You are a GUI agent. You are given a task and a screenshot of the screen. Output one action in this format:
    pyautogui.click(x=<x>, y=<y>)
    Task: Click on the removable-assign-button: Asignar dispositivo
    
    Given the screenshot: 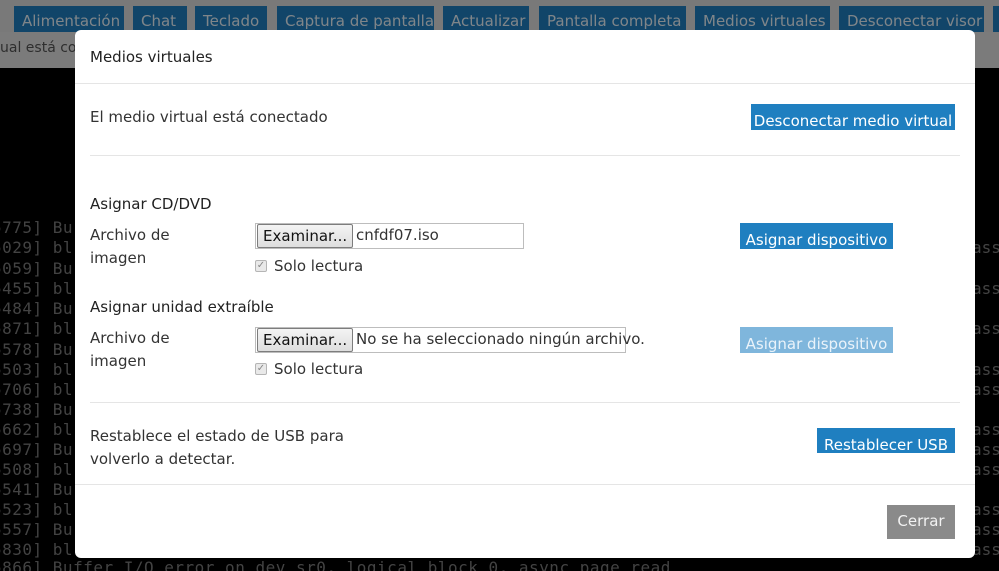 What is the action you would take?
    pyautogui.click(x=816, y=340)
    